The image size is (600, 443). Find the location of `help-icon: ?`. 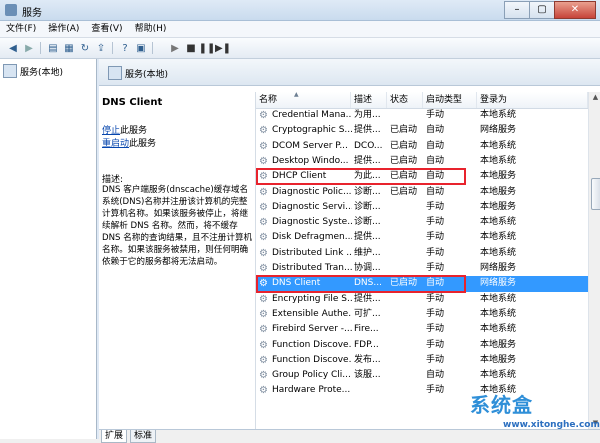

help-icon: ? is located at coordinates (125, 48).